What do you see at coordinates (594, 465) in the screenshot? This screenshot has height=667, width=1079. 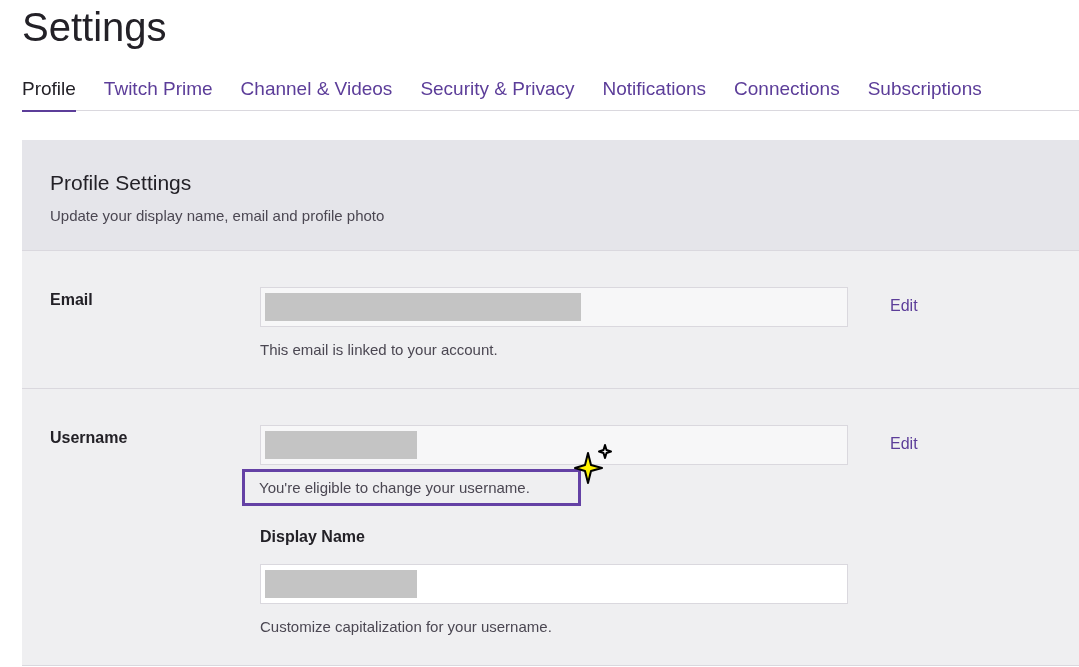 I see `sparkle-icon` at bounding box center [594, 465].